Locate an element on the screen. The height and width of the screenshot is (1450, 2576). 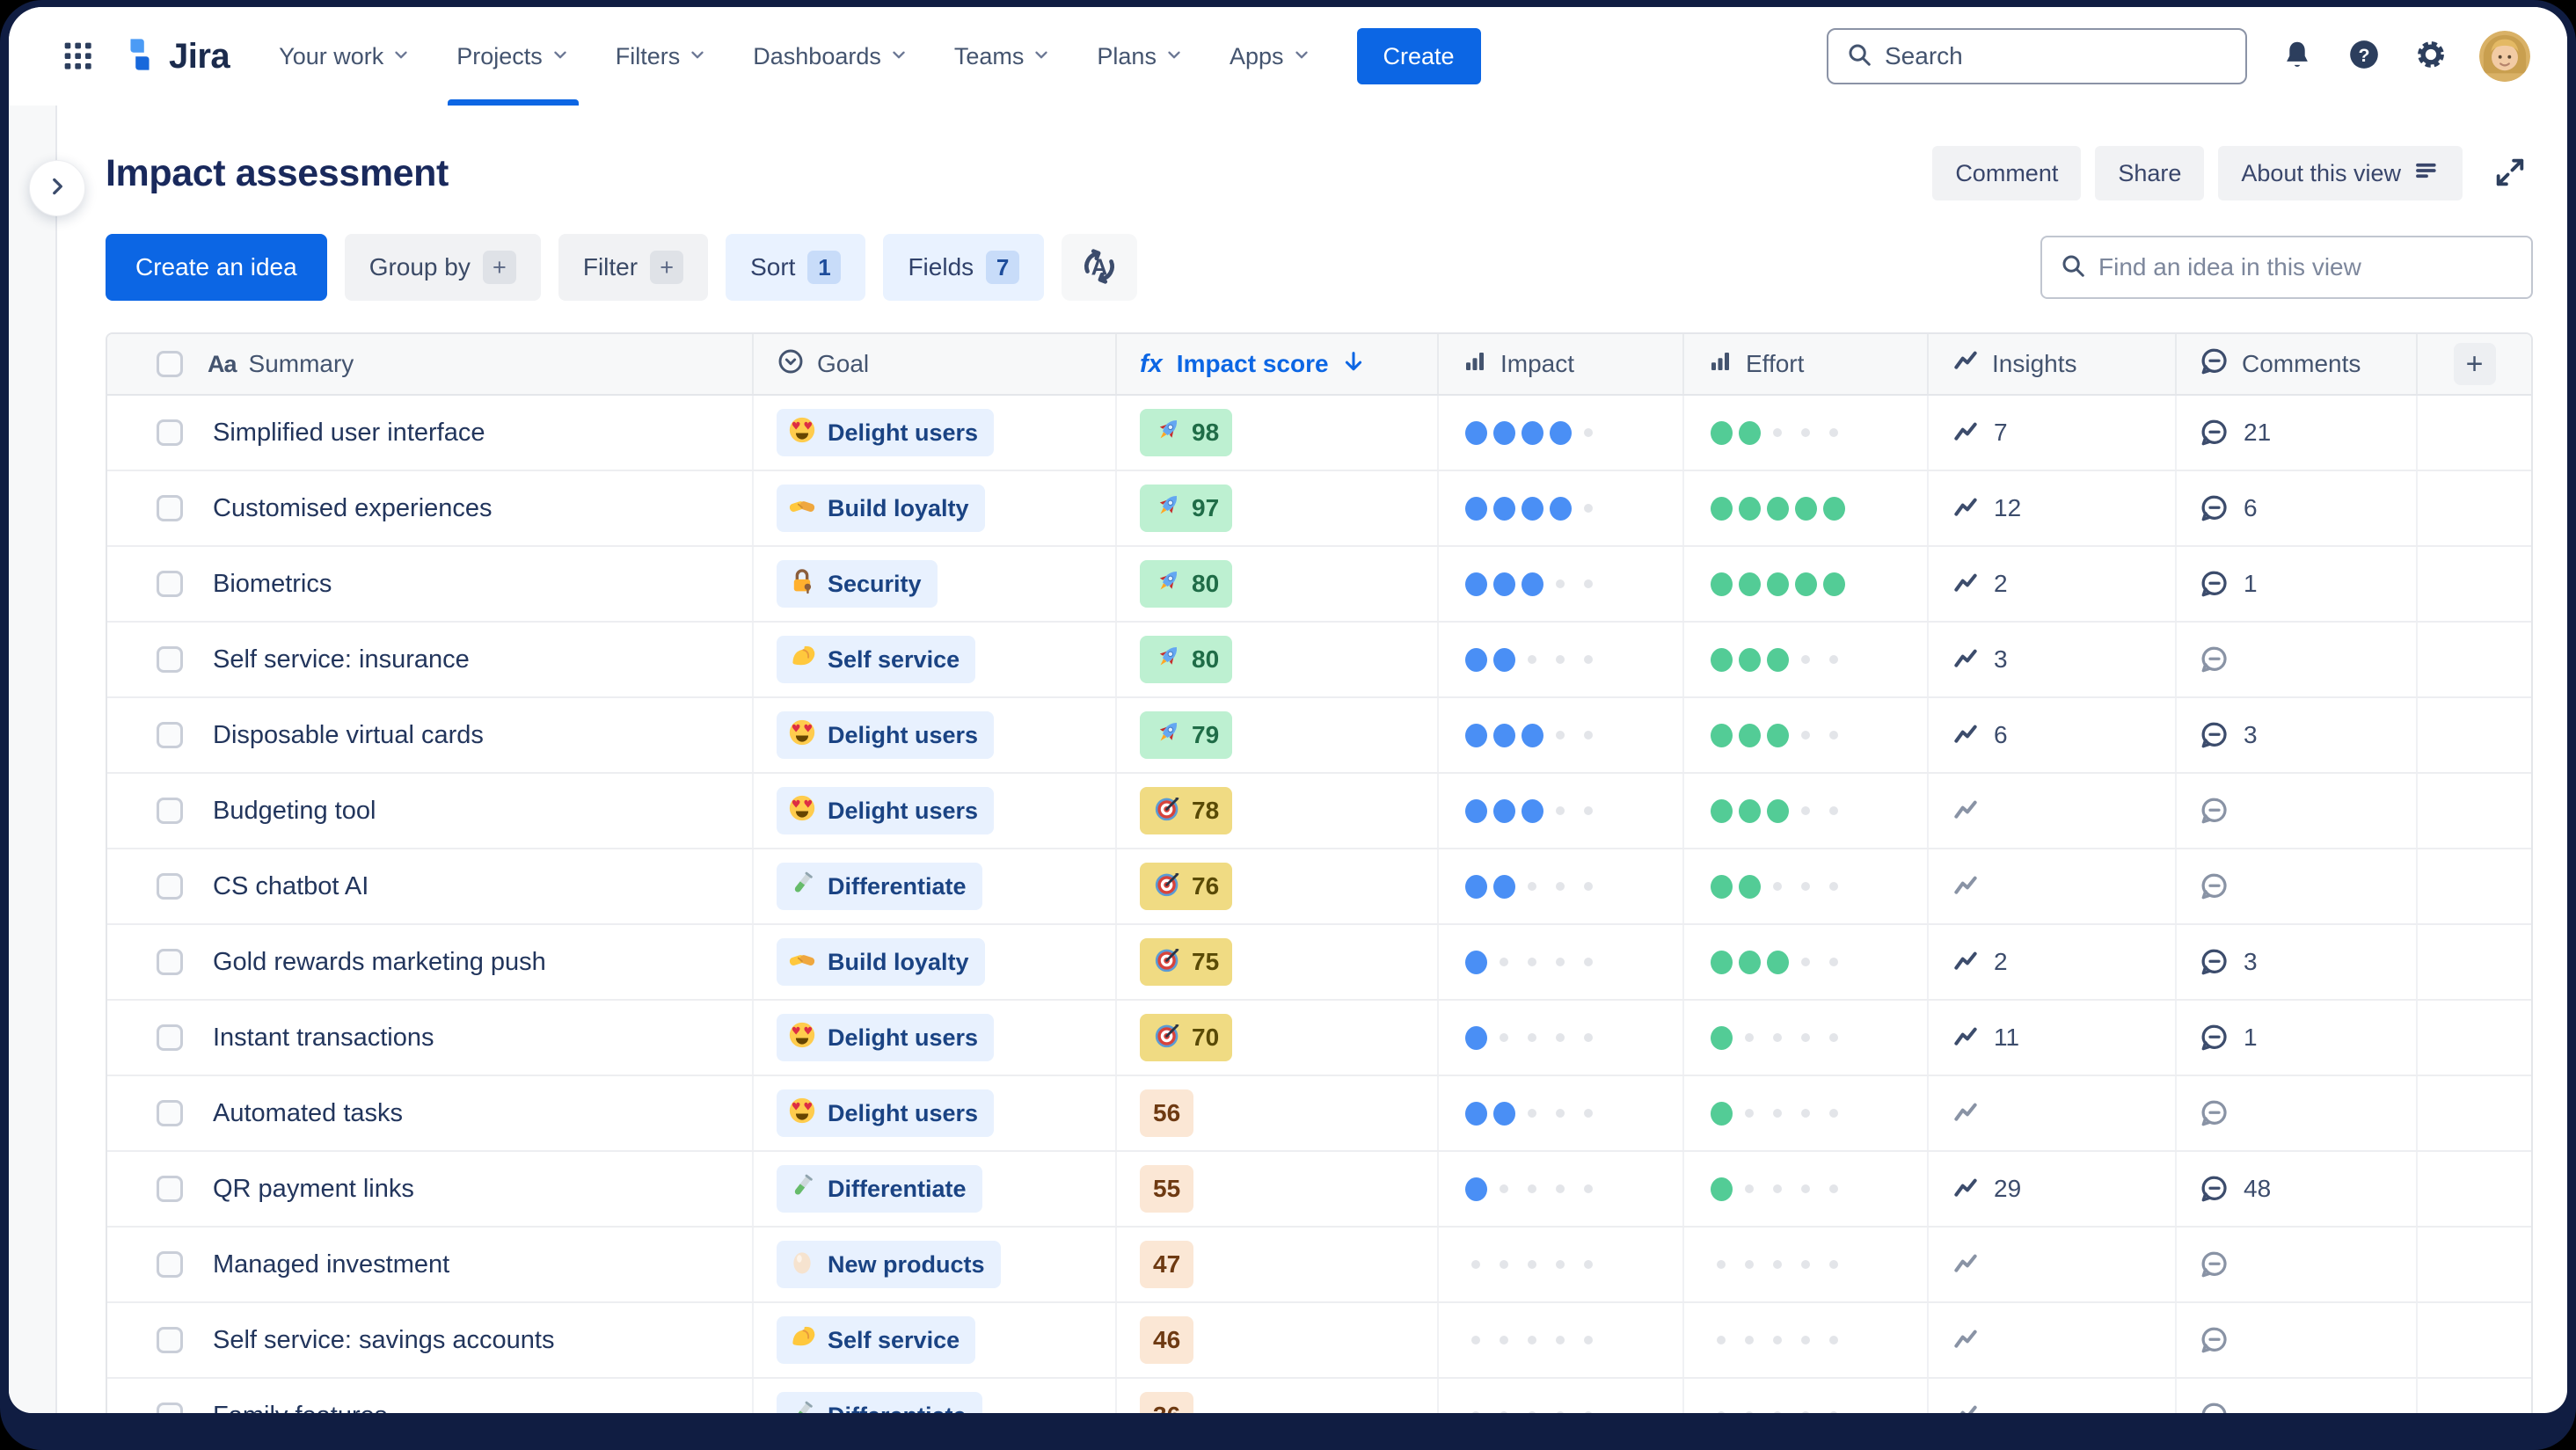
find-idea-search is located at coordinates (2286, 267).